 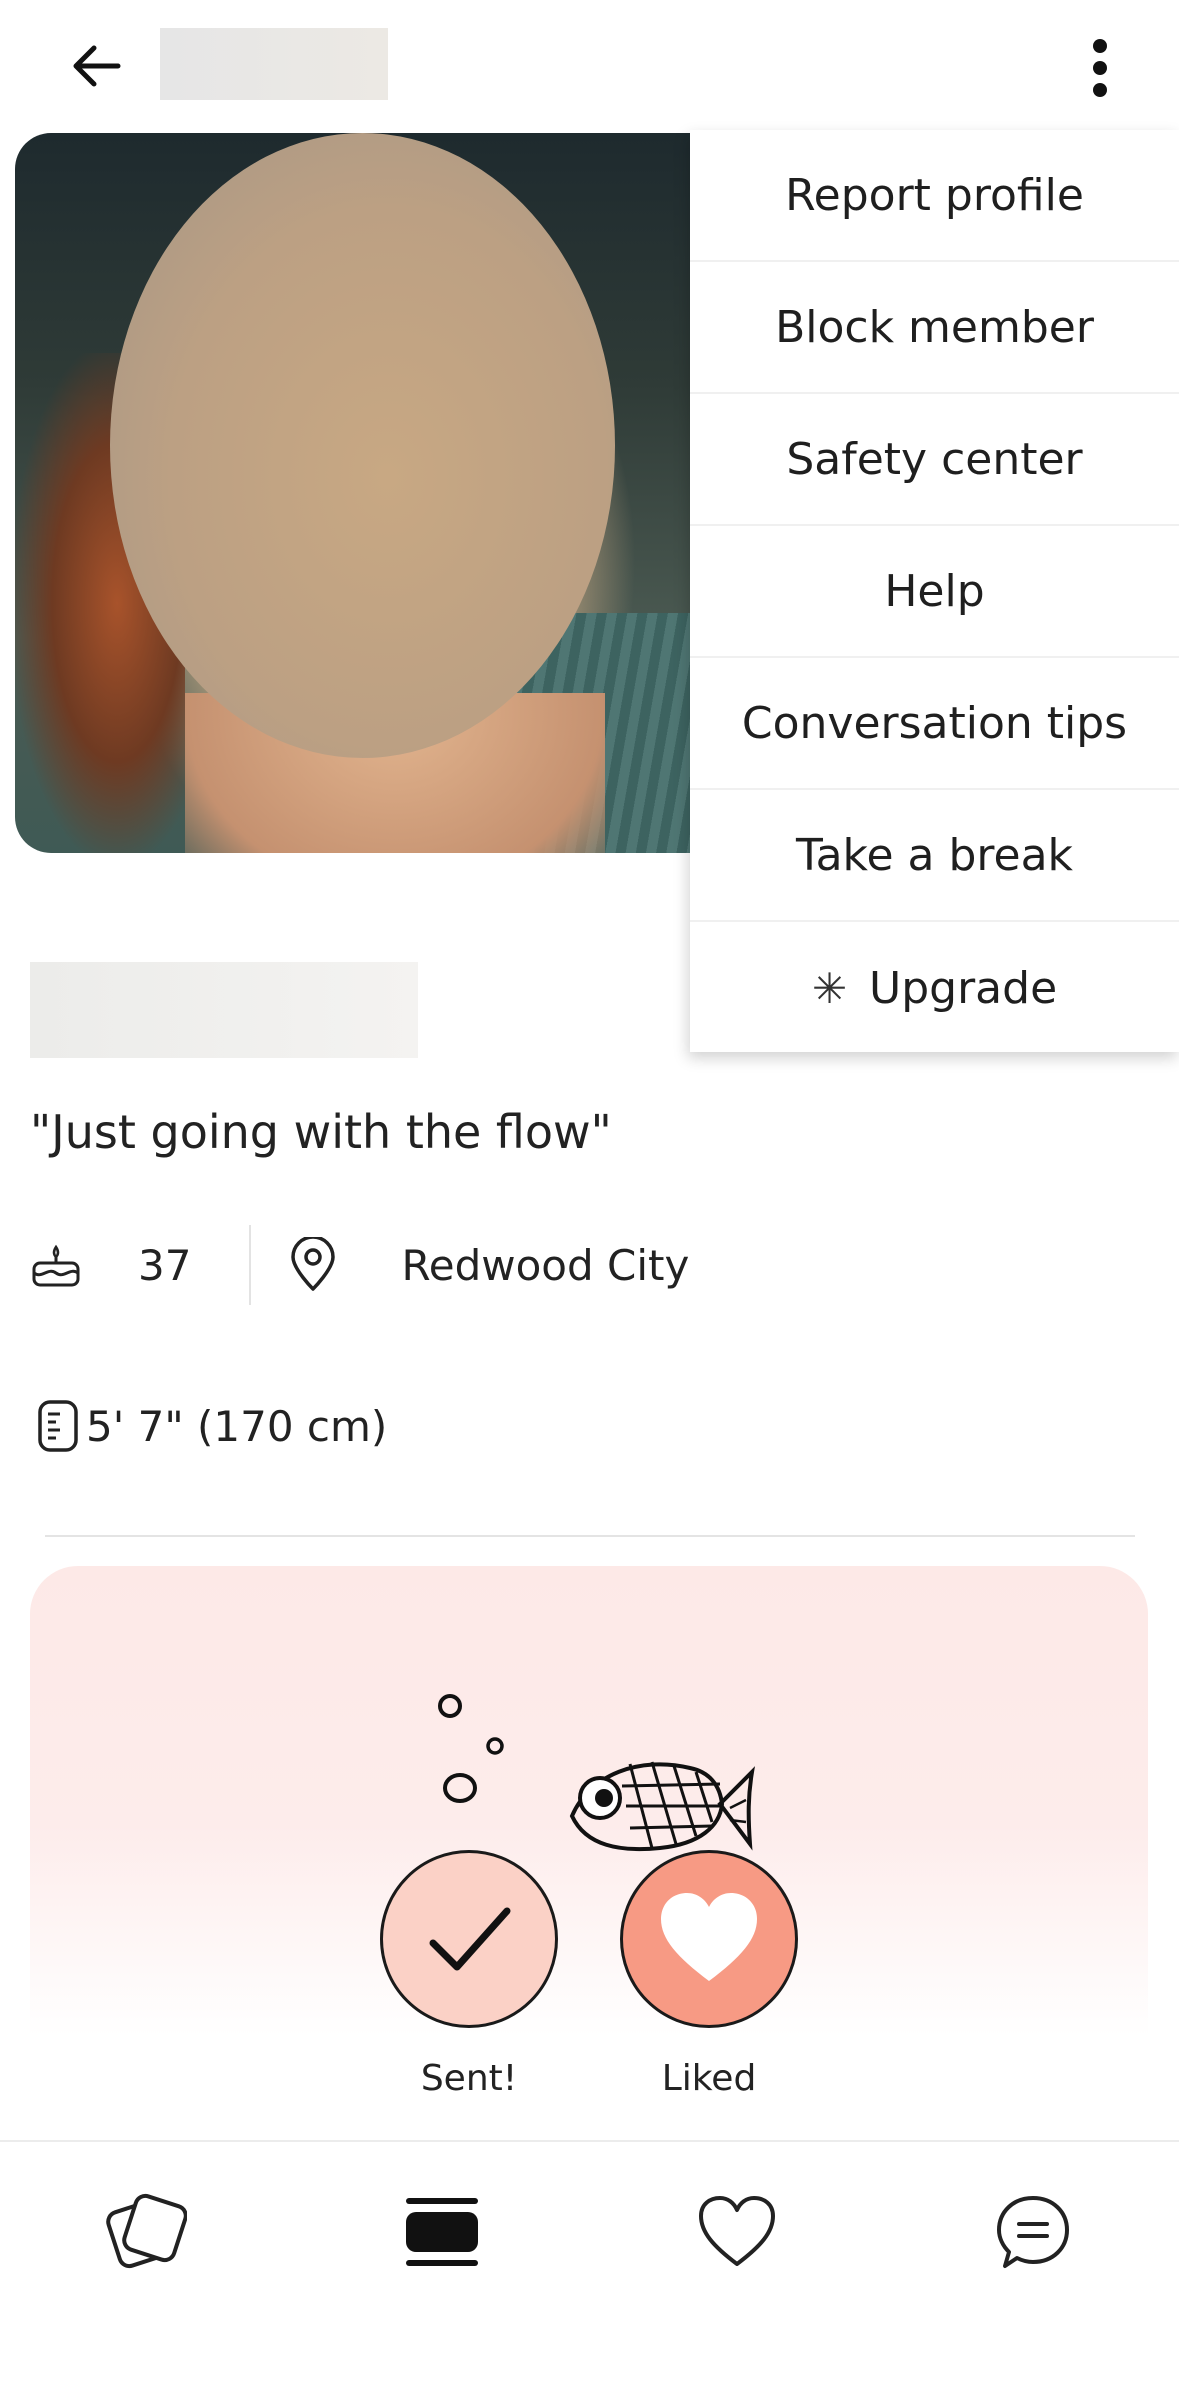 I want to click on height-stat: 5' 7" (170 cm), so click(x=211, y=1426).